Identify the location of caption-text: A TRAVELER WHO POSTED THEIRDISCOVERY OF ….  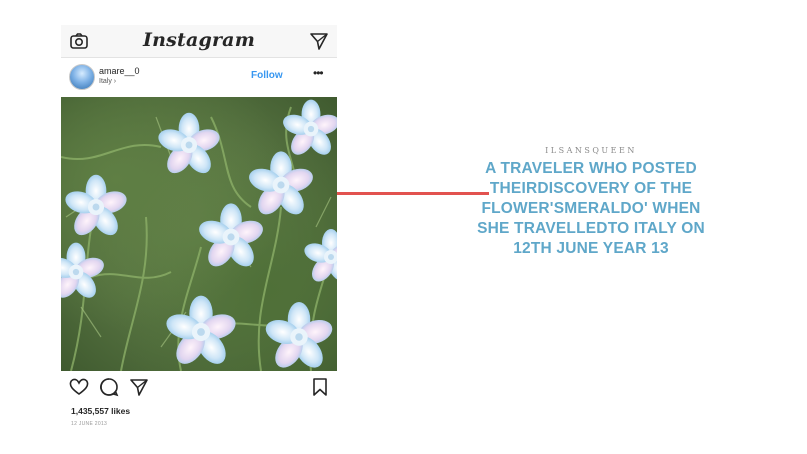
(591, 209).